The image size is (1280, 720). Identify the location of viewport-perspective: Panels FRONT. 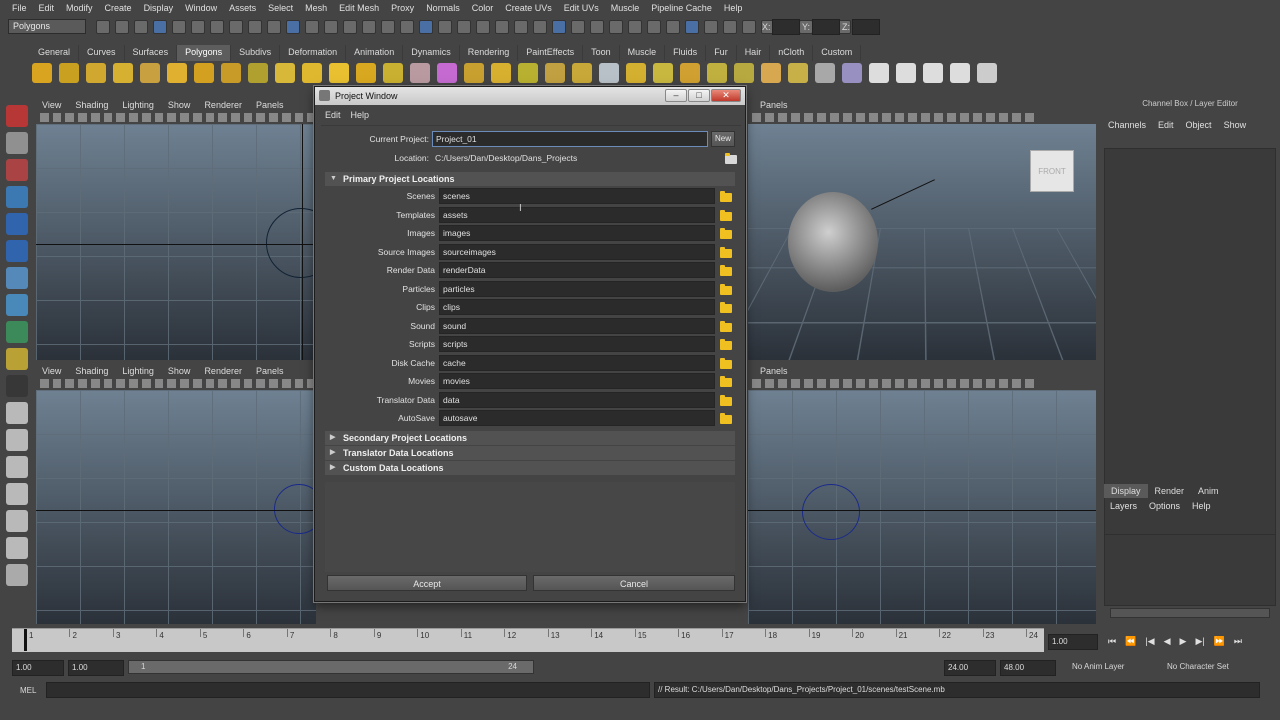
(922, 229).